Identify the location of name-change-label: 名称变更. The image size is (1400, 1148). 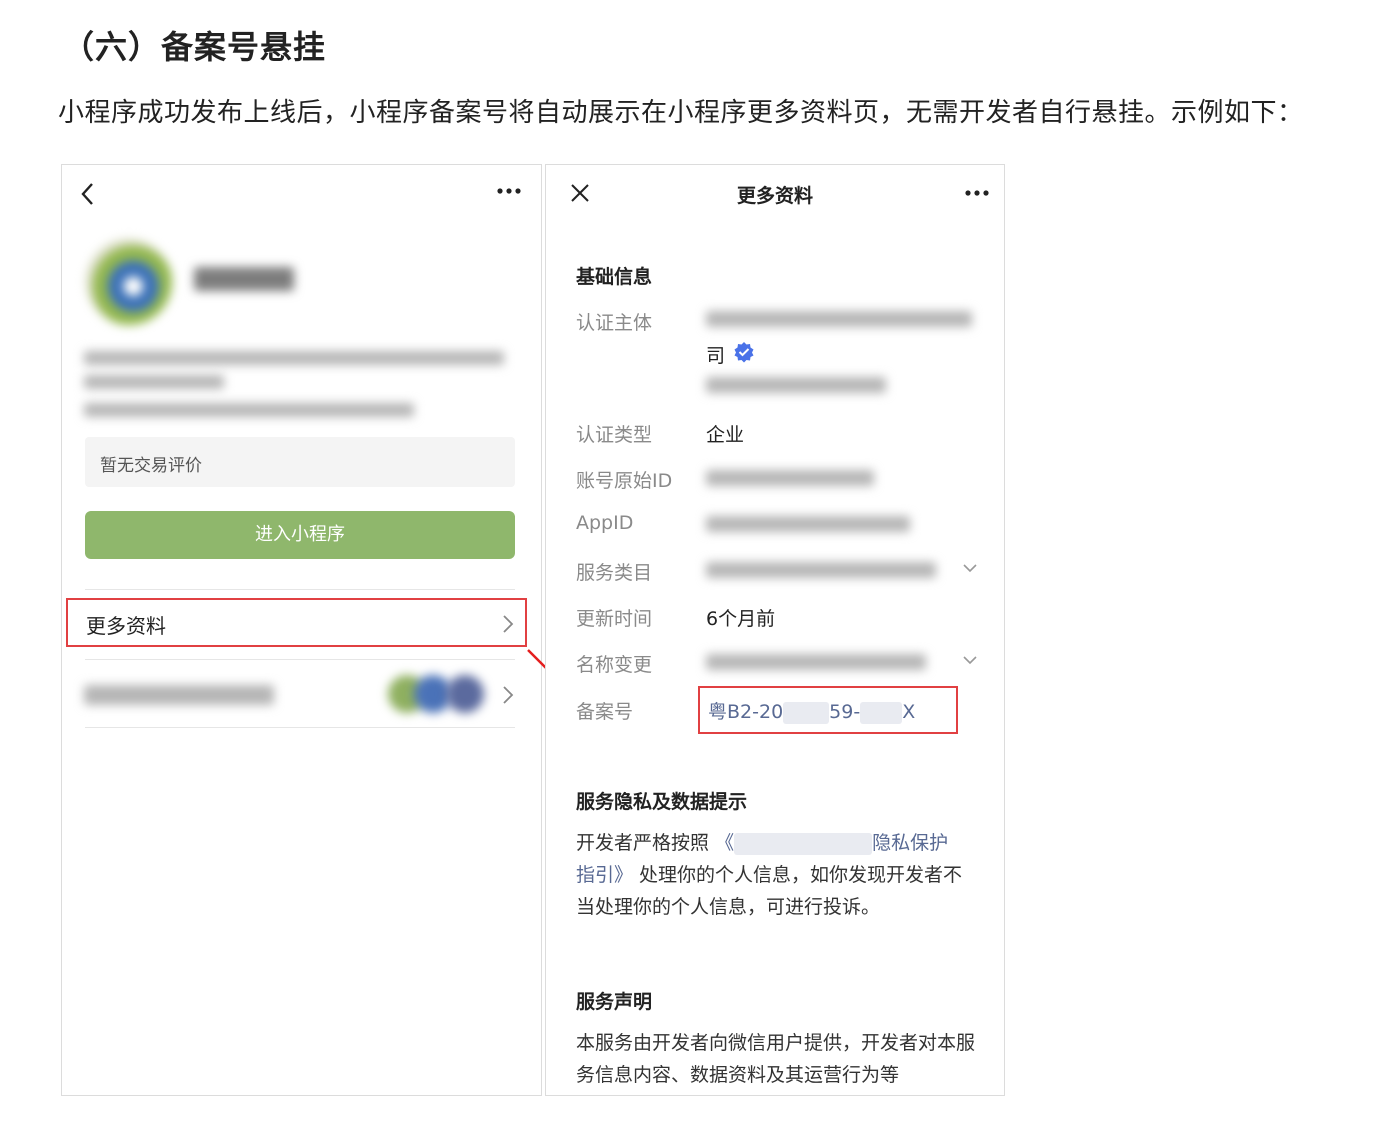
(614, 665).